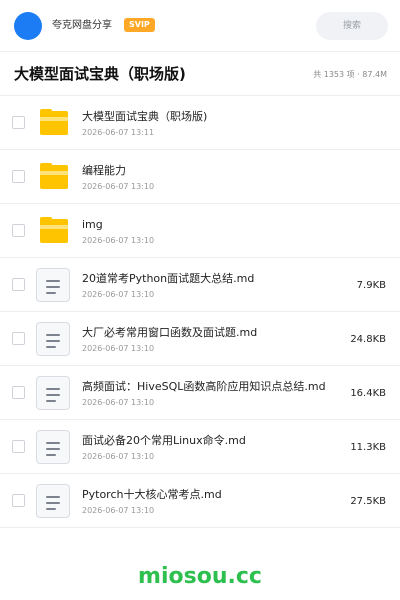  I want to click on file-name: 编程能力, so click(104, 170).